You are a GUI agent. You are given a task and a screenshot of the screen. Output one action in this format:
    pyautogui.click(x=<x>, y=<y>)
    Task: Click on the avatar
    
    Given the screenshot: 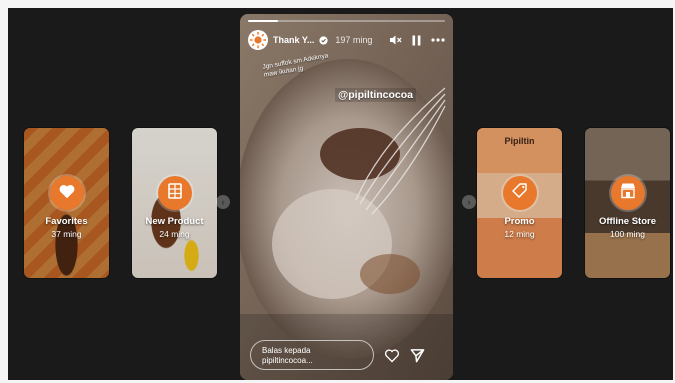 What is the action you would take?
    pyautogui.click(x=258, y=40)
    